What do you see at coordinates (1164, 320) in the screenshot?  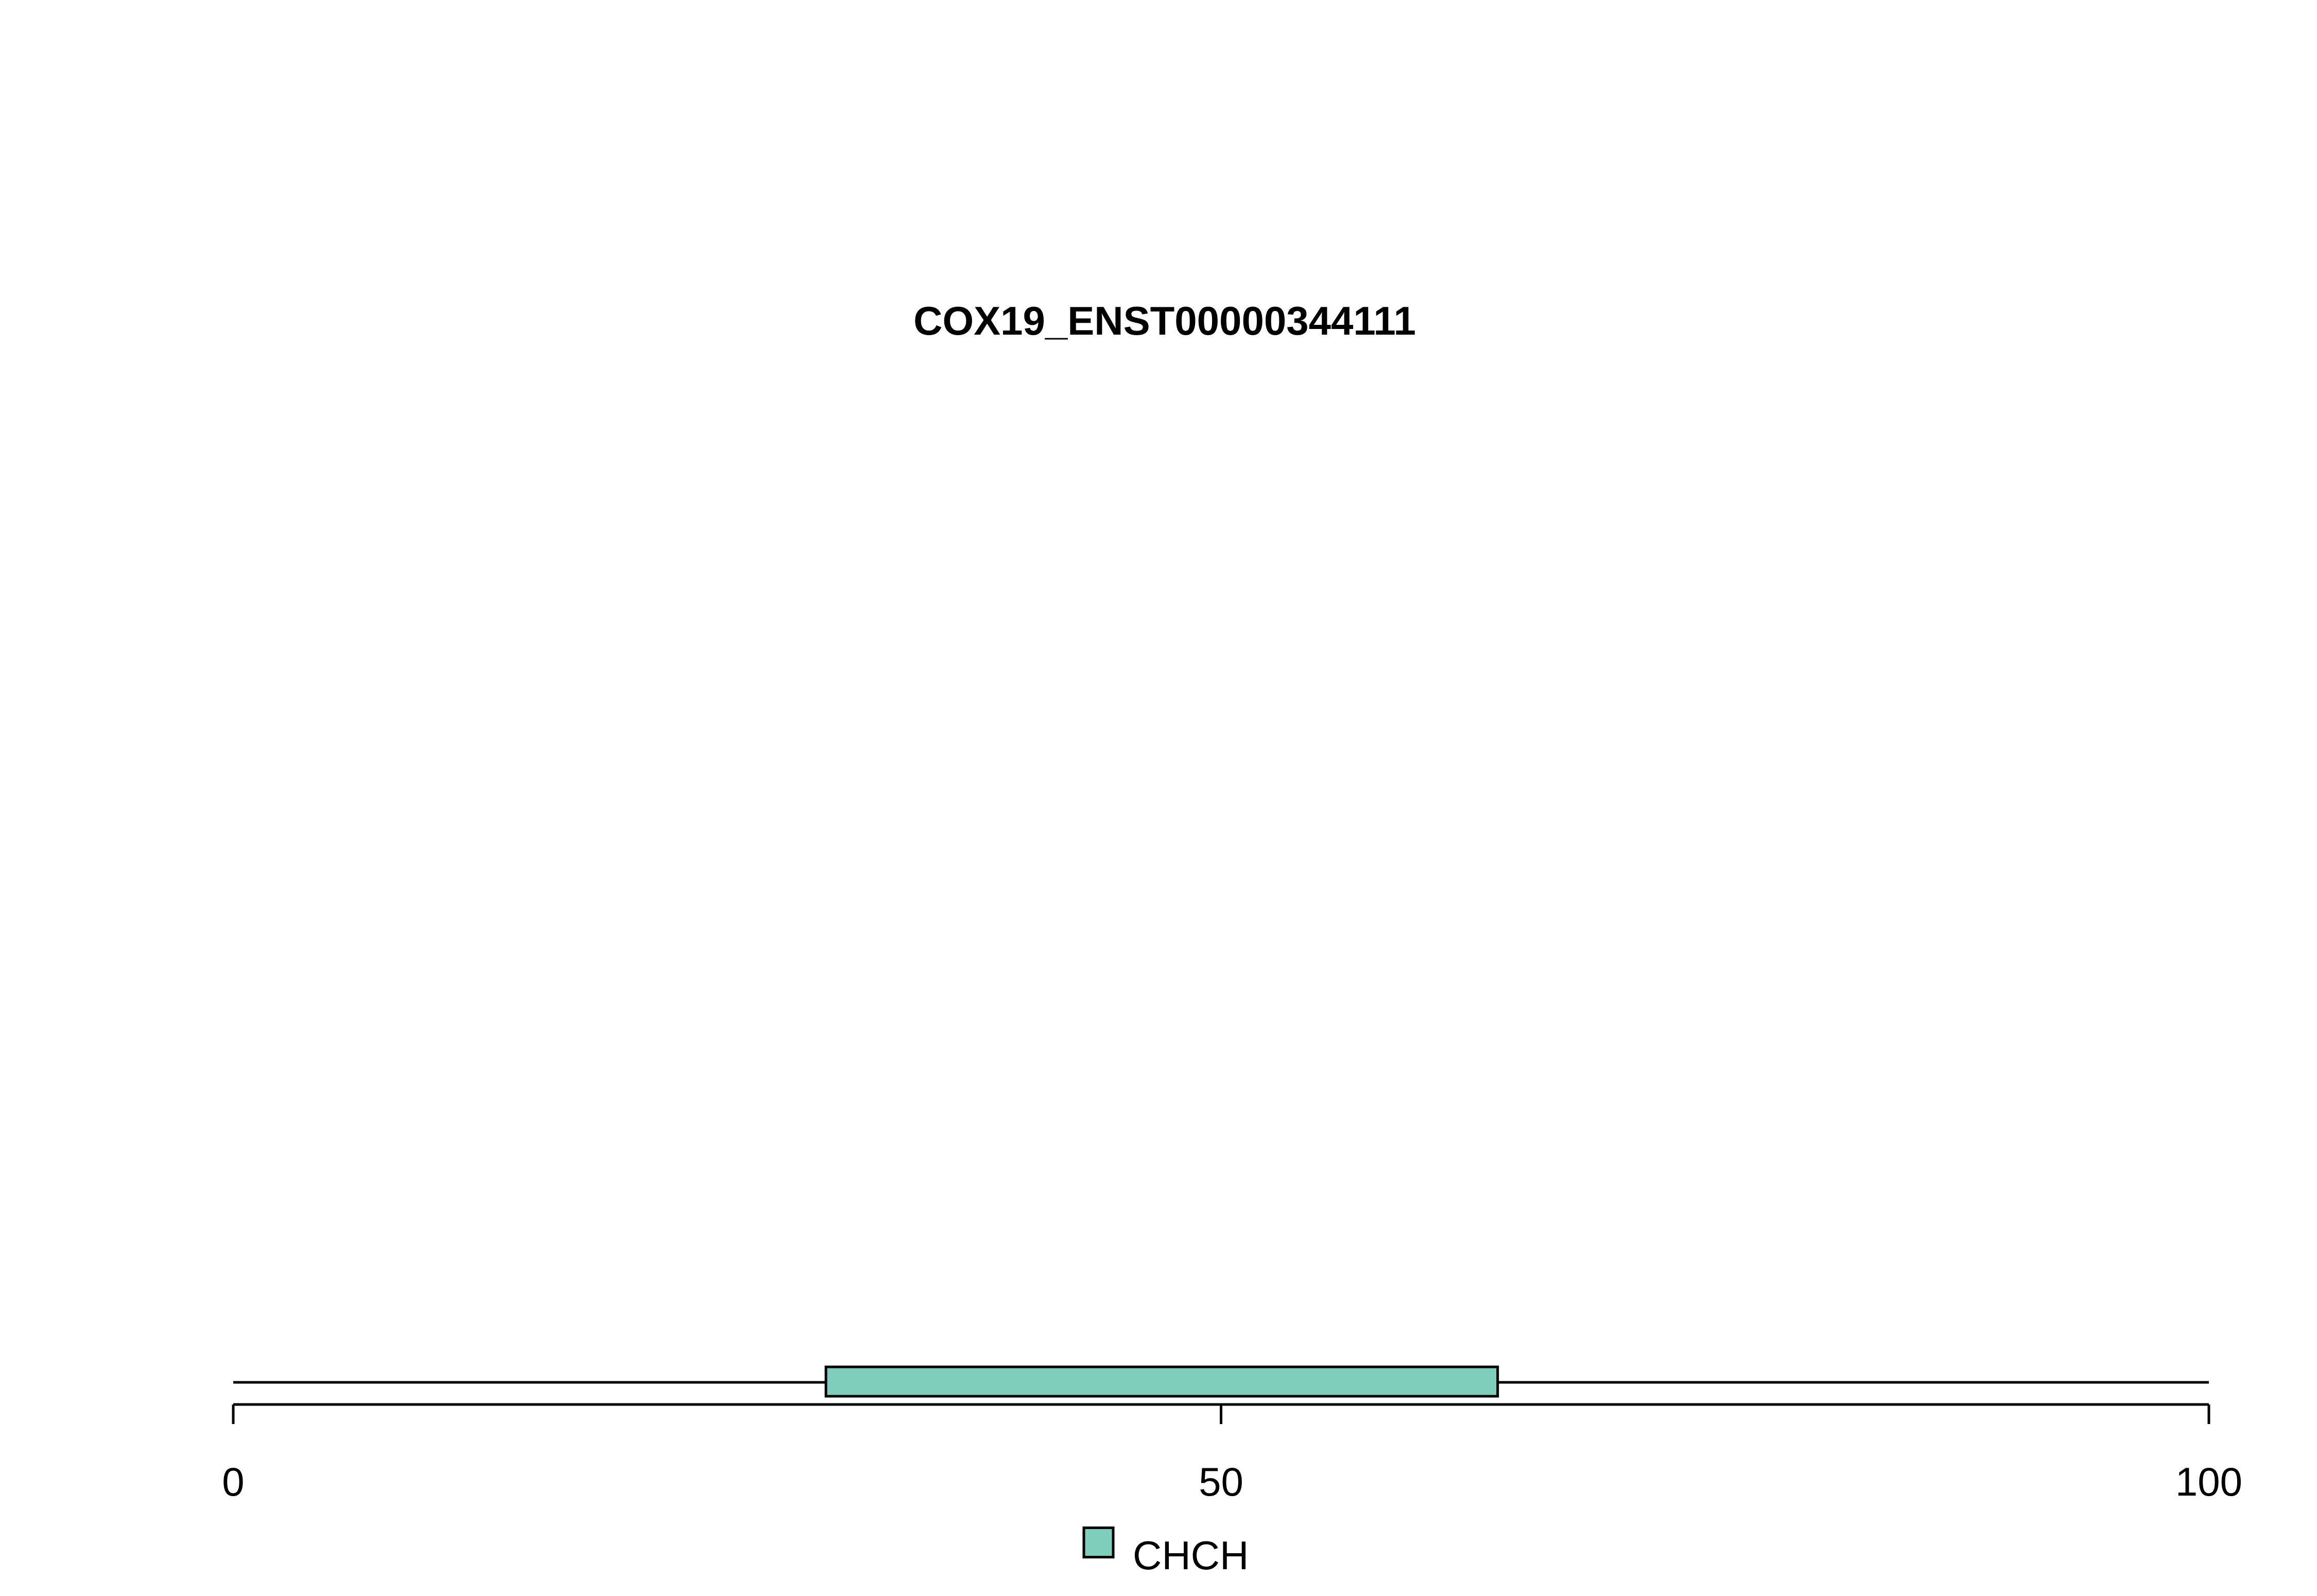 I see `chart-title: COX19_ENST00000344111` at bounding box center [1164, 320].